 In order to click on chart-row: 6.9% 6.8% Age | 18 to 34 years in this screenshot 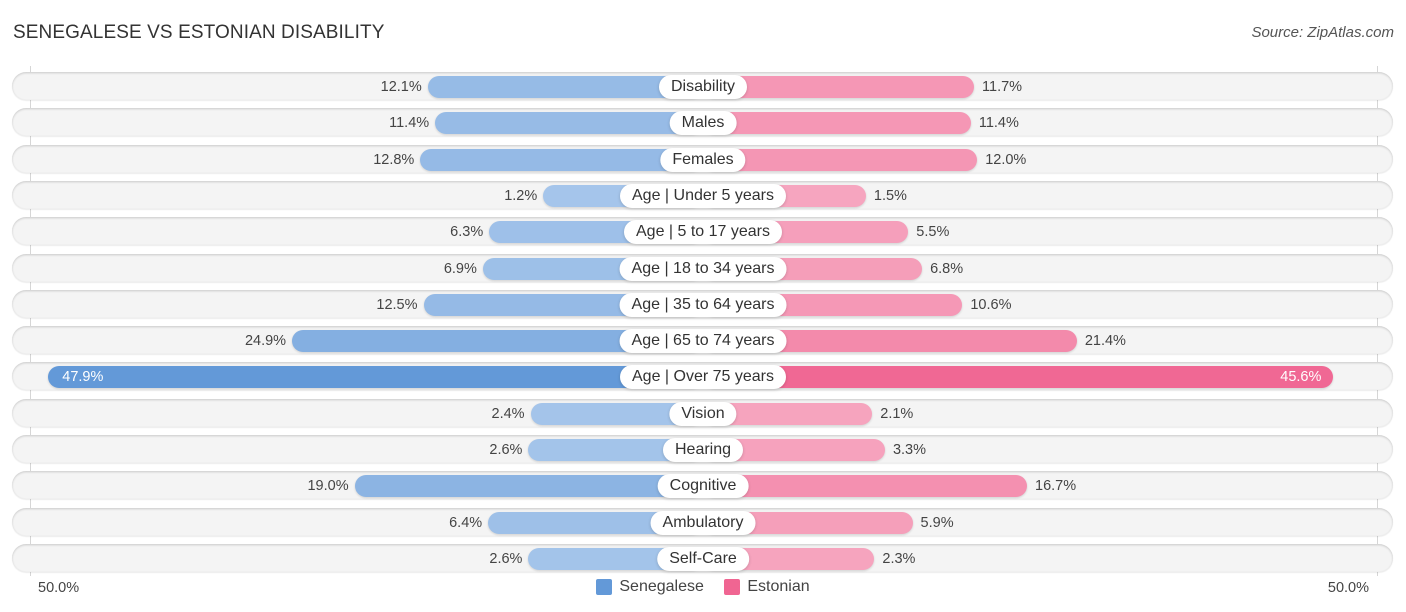, I will do `click(702, 268)`.